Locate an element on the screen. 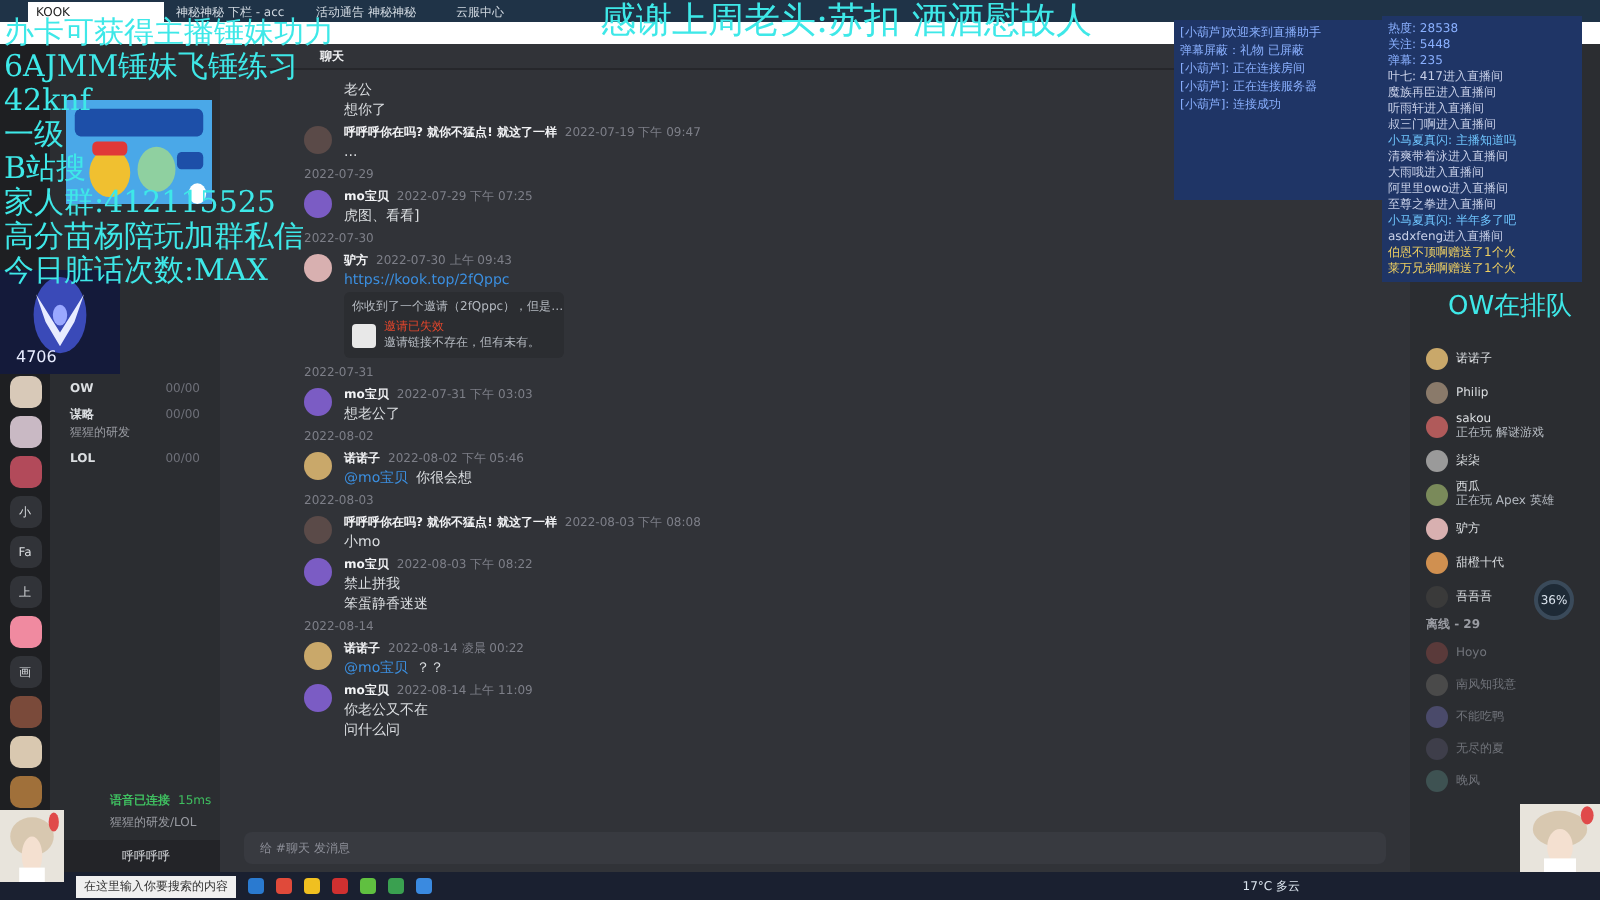 Image resolution: width=1600 pixels, height=900 pixels. rank-score: 4706 is located at coordinates (36, 358).